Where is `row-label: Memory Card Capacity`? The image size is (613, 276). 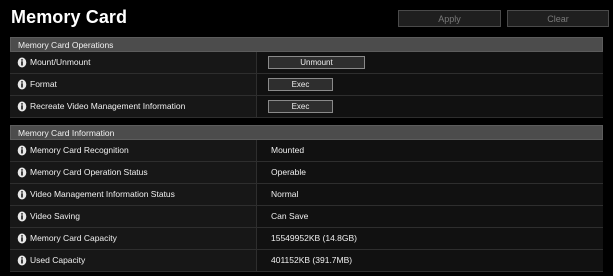
row-label: Memory Card Capacity is located at coordinates (73, 238).